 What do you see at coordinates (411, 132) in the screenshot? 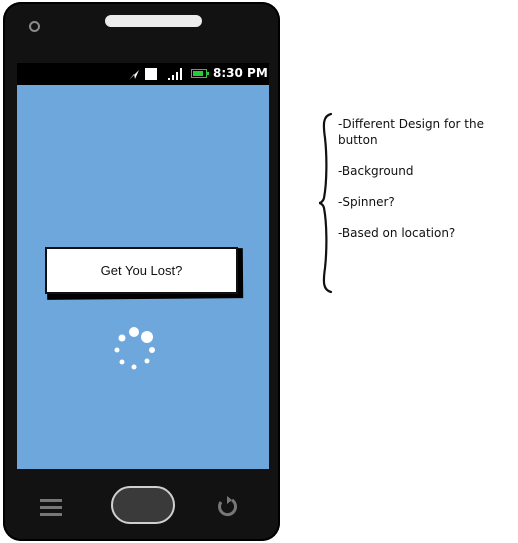
I see `note-item: -Different Design for the button` at bounding box center [411, 132].